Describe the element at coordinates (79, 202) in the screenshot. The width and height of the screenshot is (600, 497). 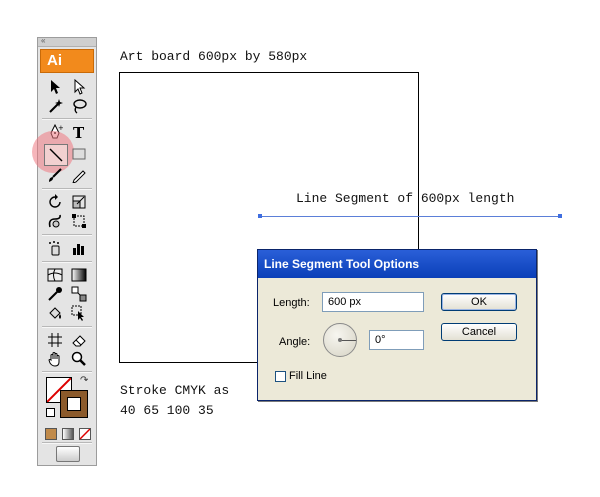
I see `scale-tool-icon` at that location.